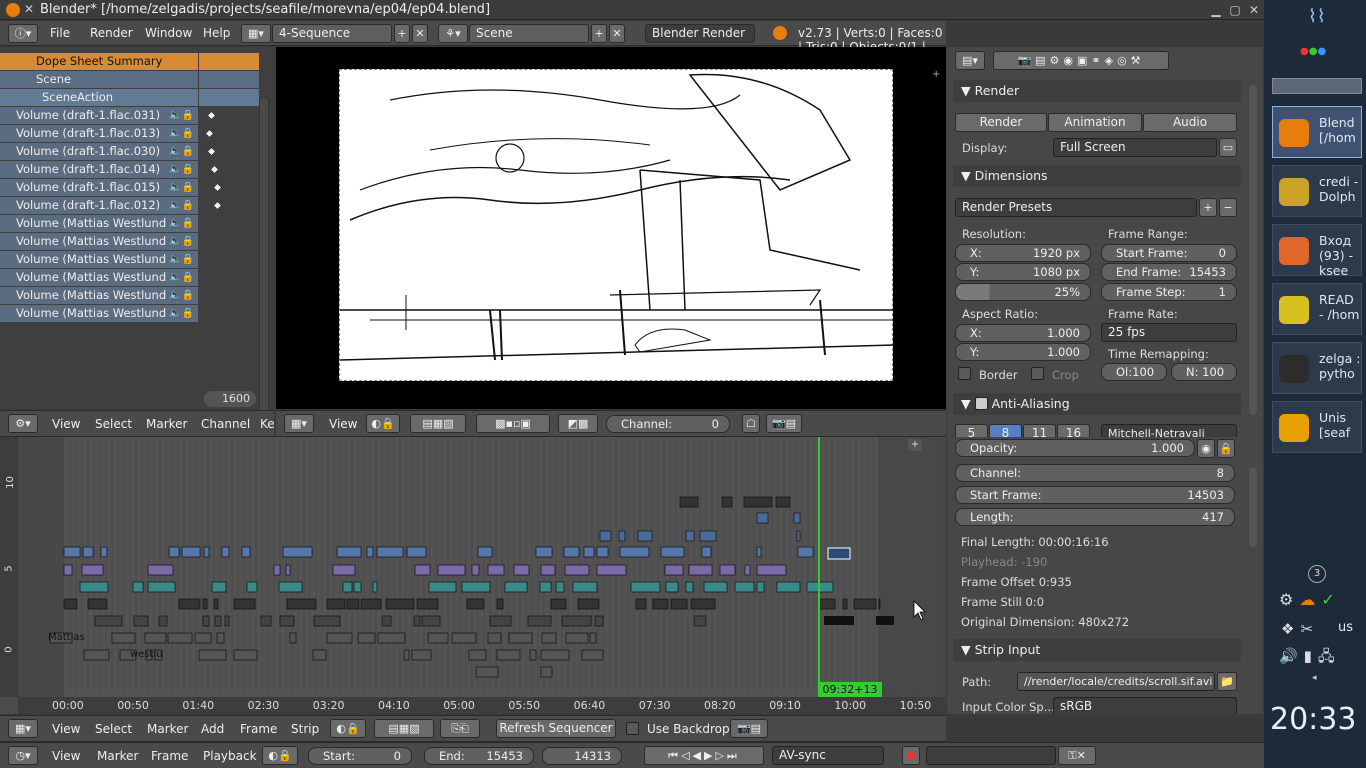 The image size is (1366, 768). Describe the element at coordinates (1077, 755) in the screenshot. I see `keying-icons: ⚿✕` at that location.